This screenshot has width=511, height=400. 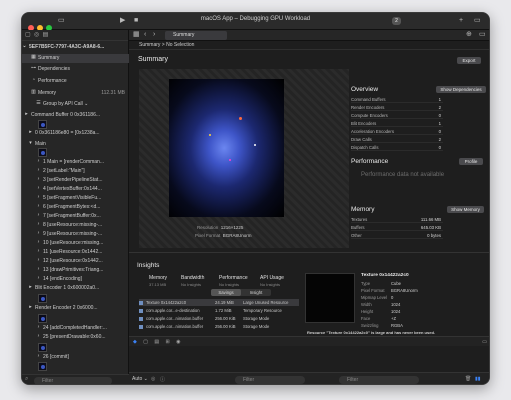 I want to click on sidebar-item-summary: ▦ Summary, so click(x=75, y=58).